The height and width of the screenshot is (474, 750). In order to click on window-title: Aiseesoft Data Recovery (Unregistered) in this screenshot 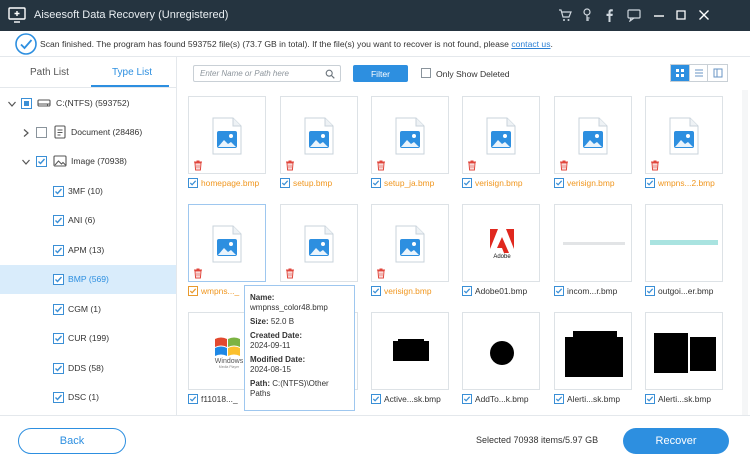, I will do `click(131, 15)`.